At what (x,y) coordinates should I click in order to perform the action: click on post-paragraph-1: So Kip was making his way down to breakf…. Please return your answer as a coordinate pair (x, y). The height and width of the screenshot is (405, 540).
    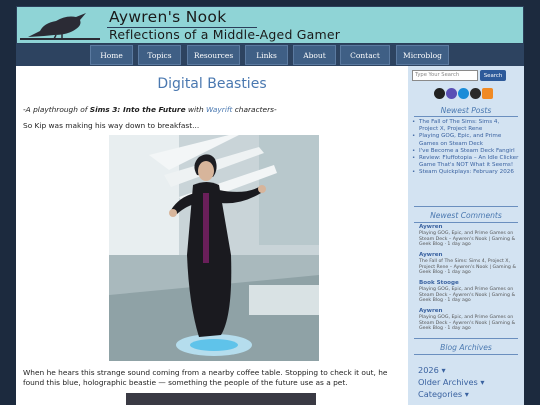
    Looking at the image, I should click on (111, 125).